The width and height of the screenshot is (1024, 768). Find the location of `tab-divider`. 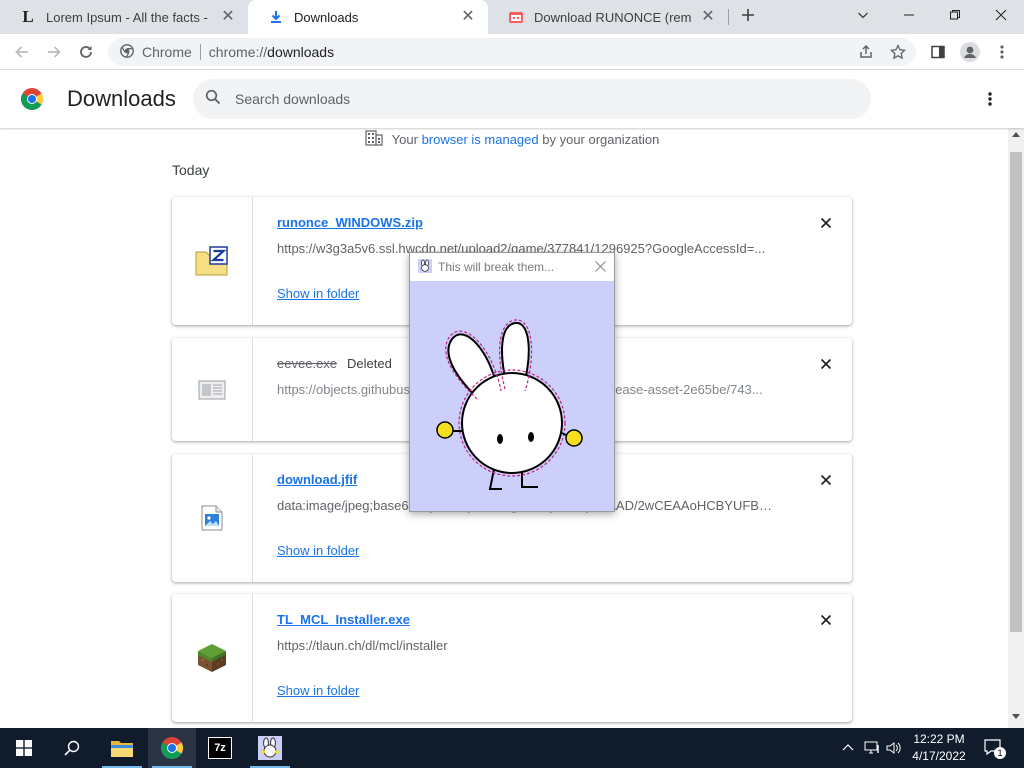

tab-divider is located at coordinates (728, 17).